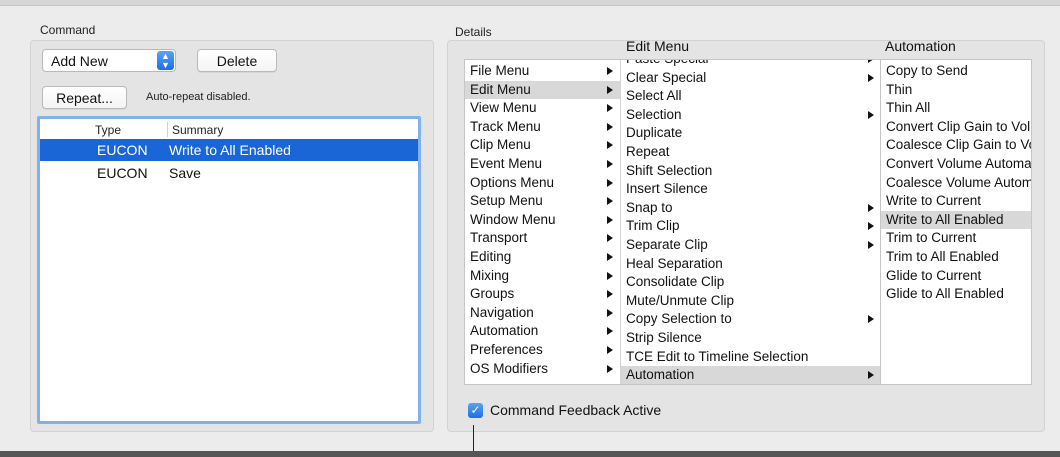 Image resolution: width=1060 pixels, height=457 pixels. Describe the element at coordinates (654, 96) in the screenshot. I see `list-item-label: Select All` at that location.